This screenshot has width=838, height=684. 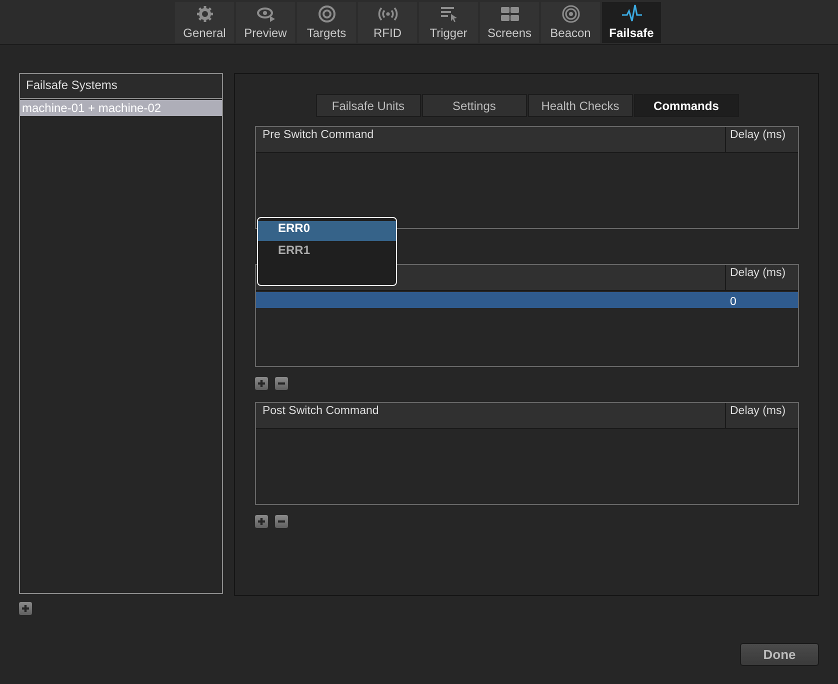 What do you see at coordinates (580, 105) in the screenshot?
I see `segment-tab: Health Checks` at bounding box center [580, 105].